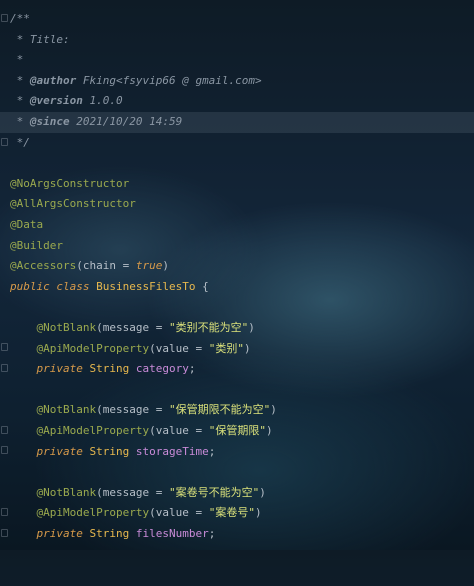  I want to click on accessors-chain-value: true, so click(149, 266).